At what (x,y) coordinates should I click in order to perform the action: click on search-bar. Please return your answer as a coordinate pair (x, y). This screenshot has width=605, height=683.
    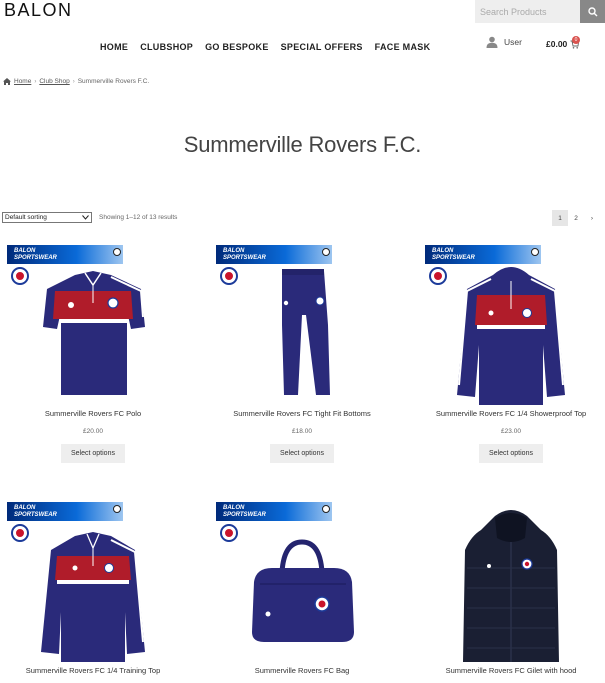
    Looking at the image, I should click on (540, 11).